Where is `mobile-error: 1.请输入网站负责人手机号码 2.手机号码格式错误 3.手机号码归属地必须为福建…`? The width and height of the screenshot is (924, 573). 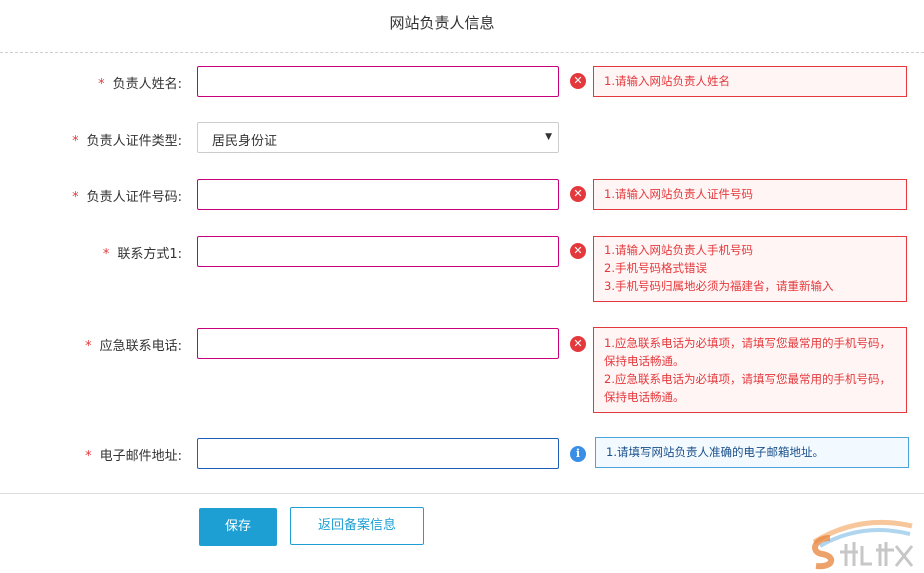 mobile-error: 1.请输入网站负责人手机号码 2.手机号码格式错误 3.手机号码归属地必须为福建… is located at coordinates (750, 269).